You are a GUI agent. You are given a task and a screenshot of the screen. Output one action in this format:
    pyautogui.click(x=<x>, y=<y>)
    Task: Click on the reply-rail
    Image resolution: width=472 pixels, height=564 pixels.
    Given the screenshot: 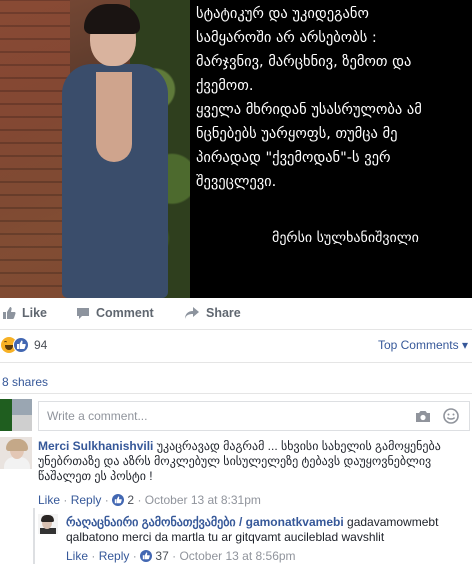 What is the action you would take?
    pyautogui.click(x=34, y=536)
    